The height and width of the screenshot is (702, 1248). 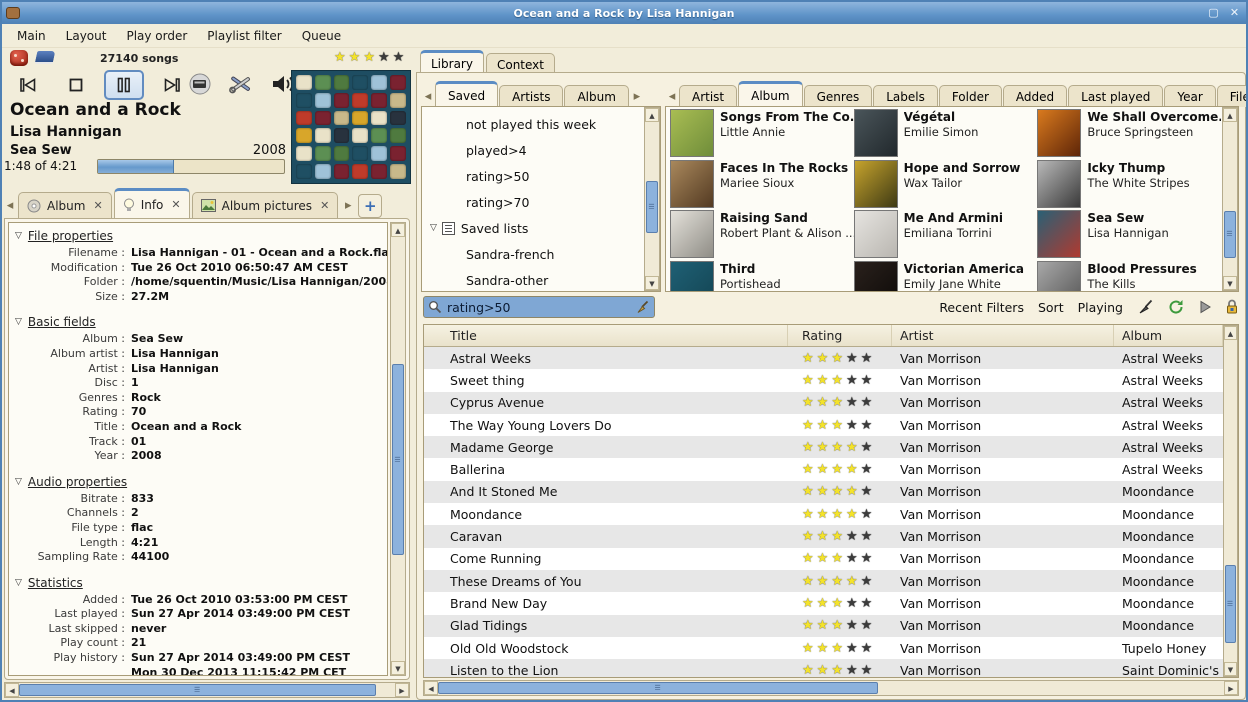 I want to click on menu-item: Layout, so click(x=86, y=36).